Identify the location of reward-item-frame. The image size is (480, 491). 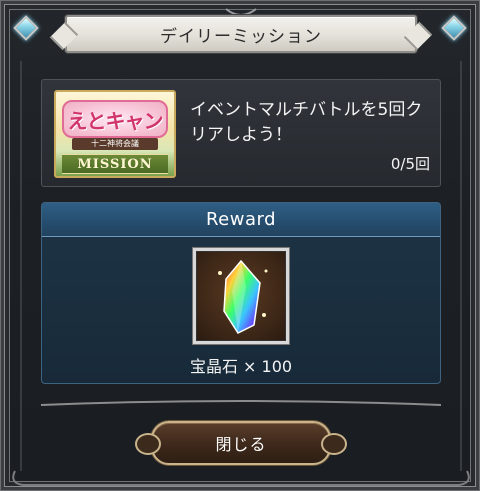
(241, 296).